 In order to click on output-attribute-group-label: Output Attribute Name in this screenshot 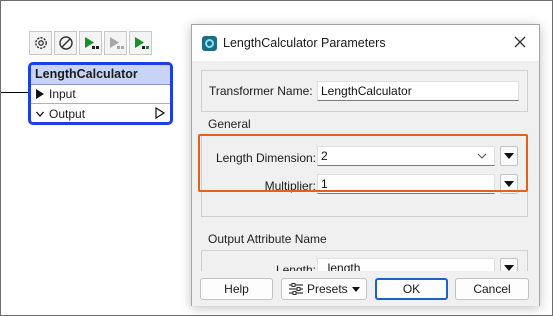, I will do `click(267, 239)`.